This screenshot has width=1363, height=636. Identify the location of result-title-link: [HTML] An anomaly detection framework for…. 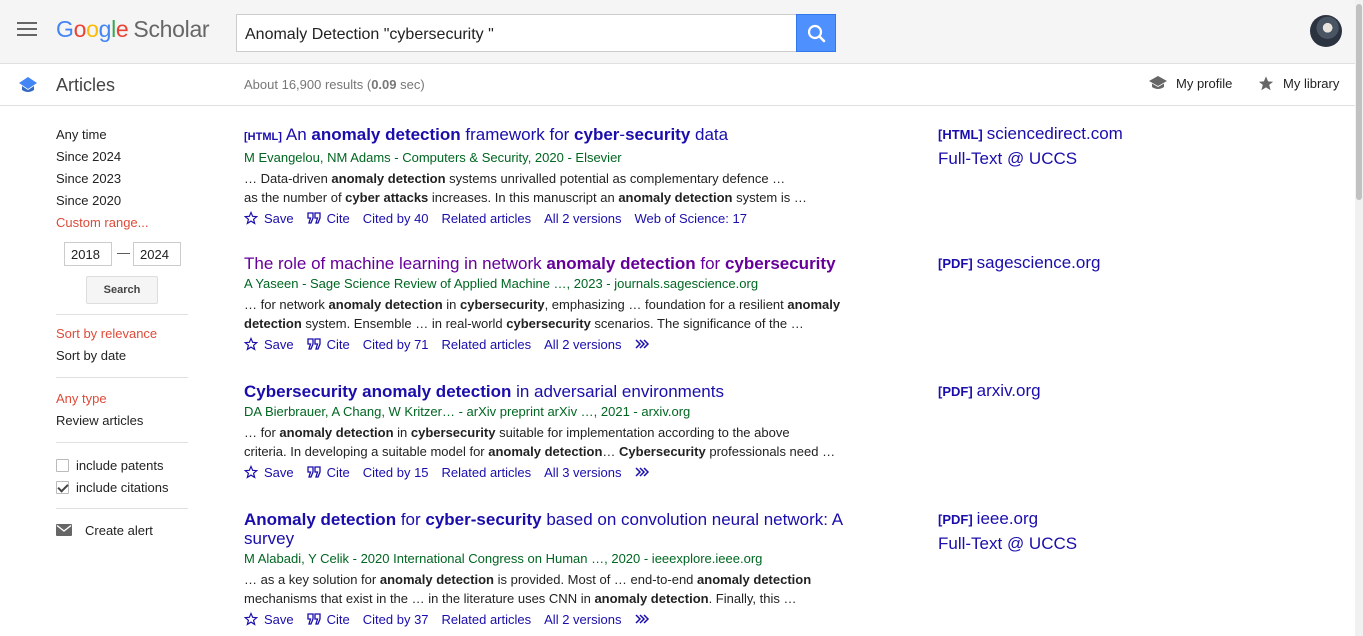
(554, 136).